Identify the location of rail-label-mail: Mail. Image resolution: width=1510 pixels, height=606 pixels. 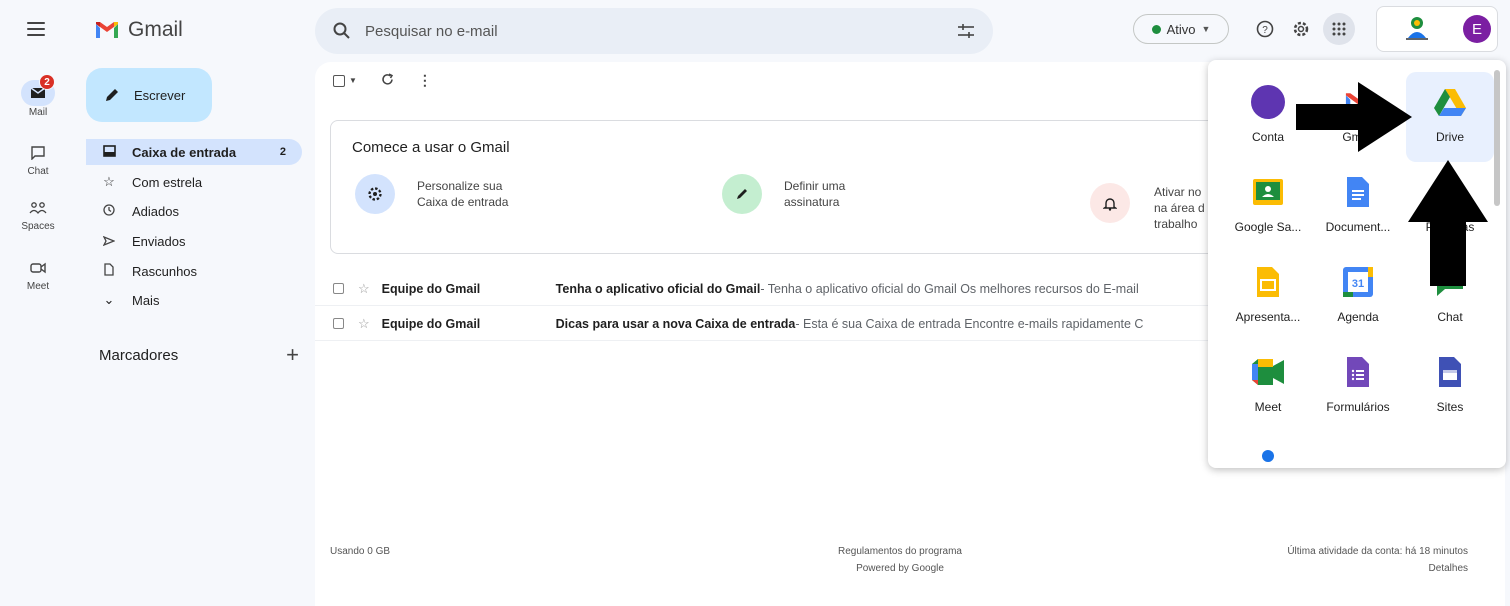
(38, 112).